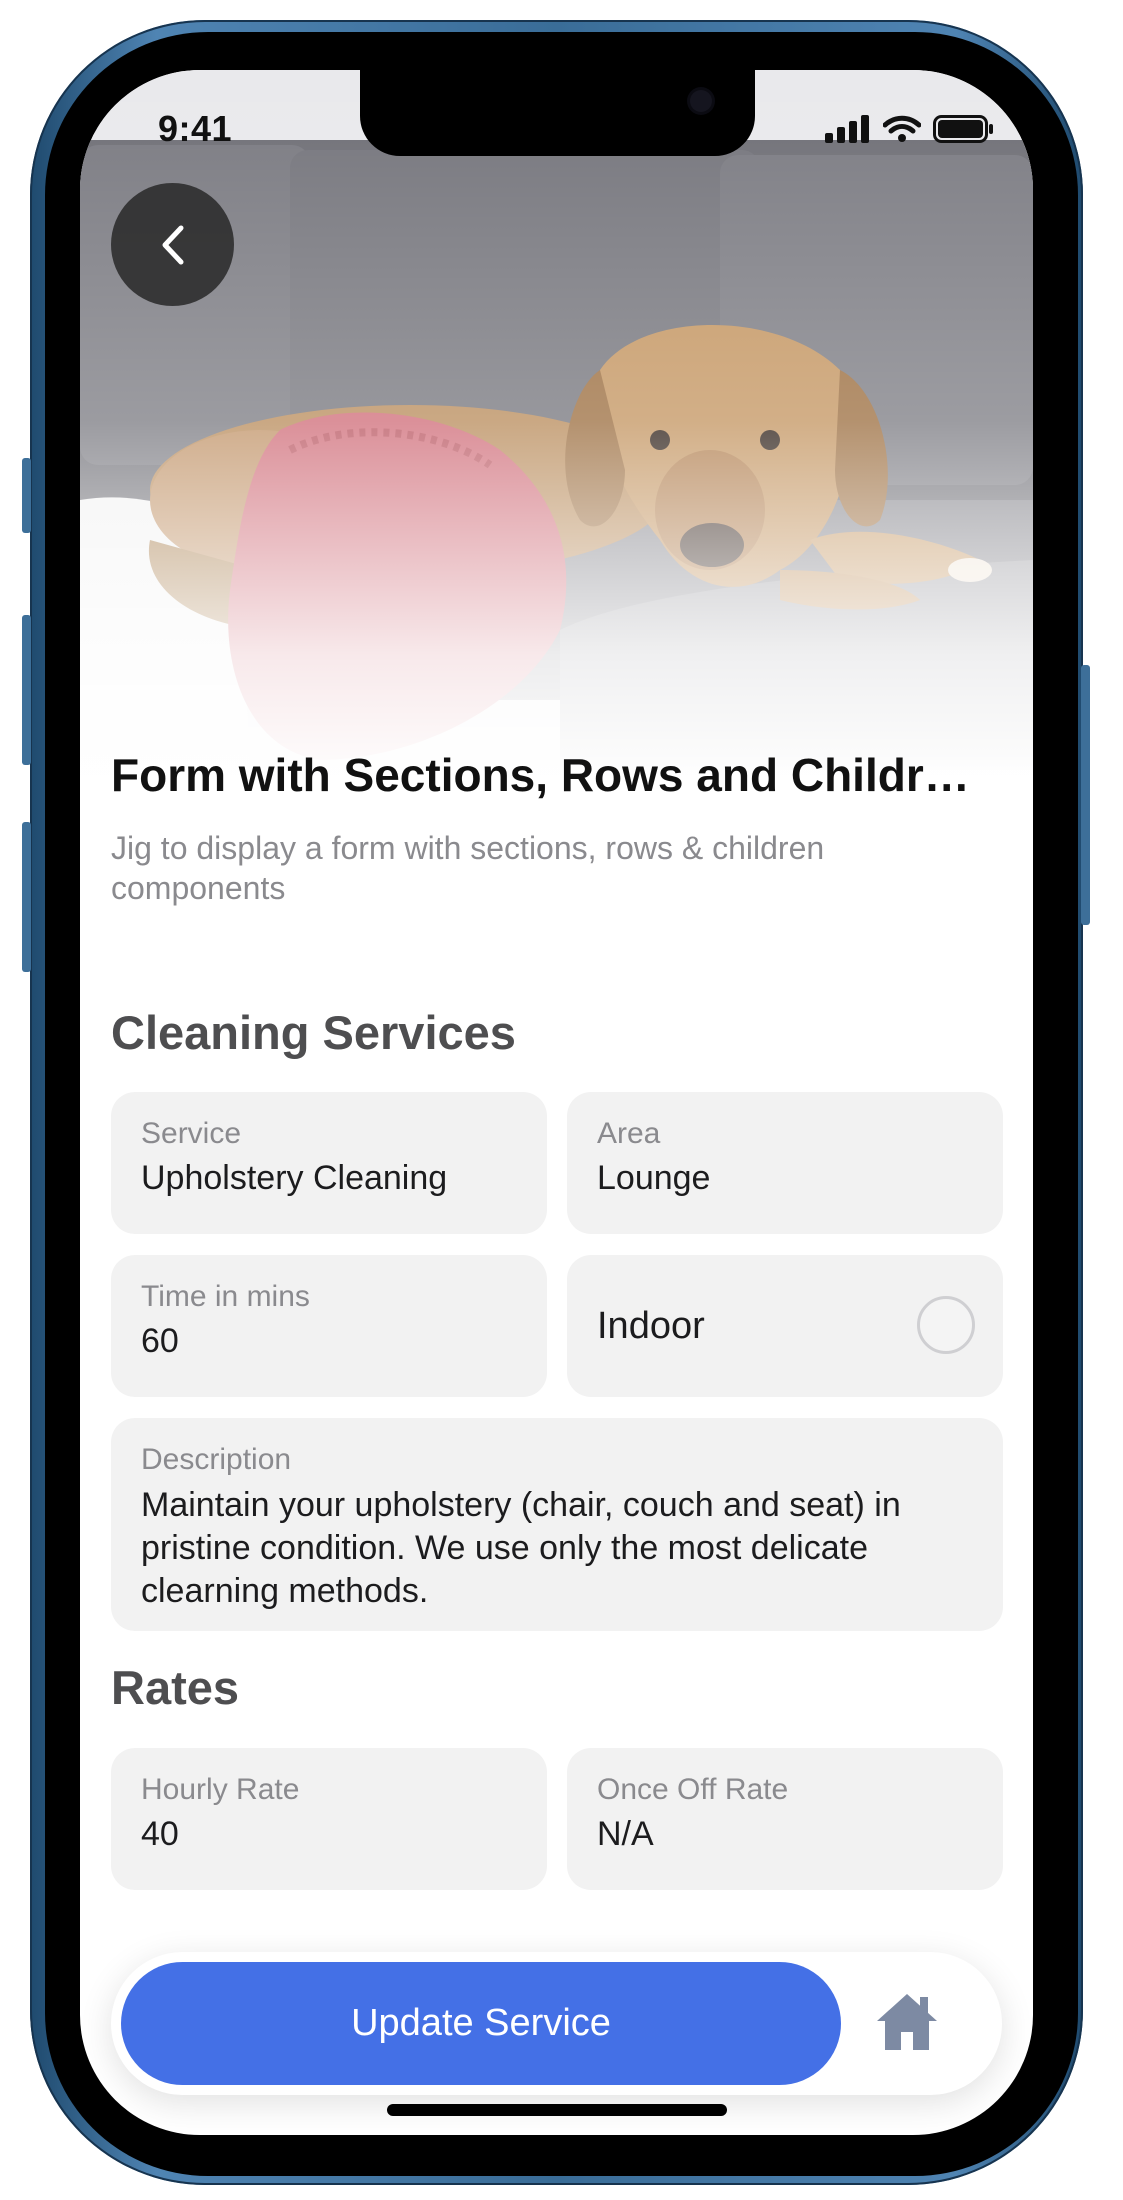  I want to click on chevron-left-icon, so click(172, 244).